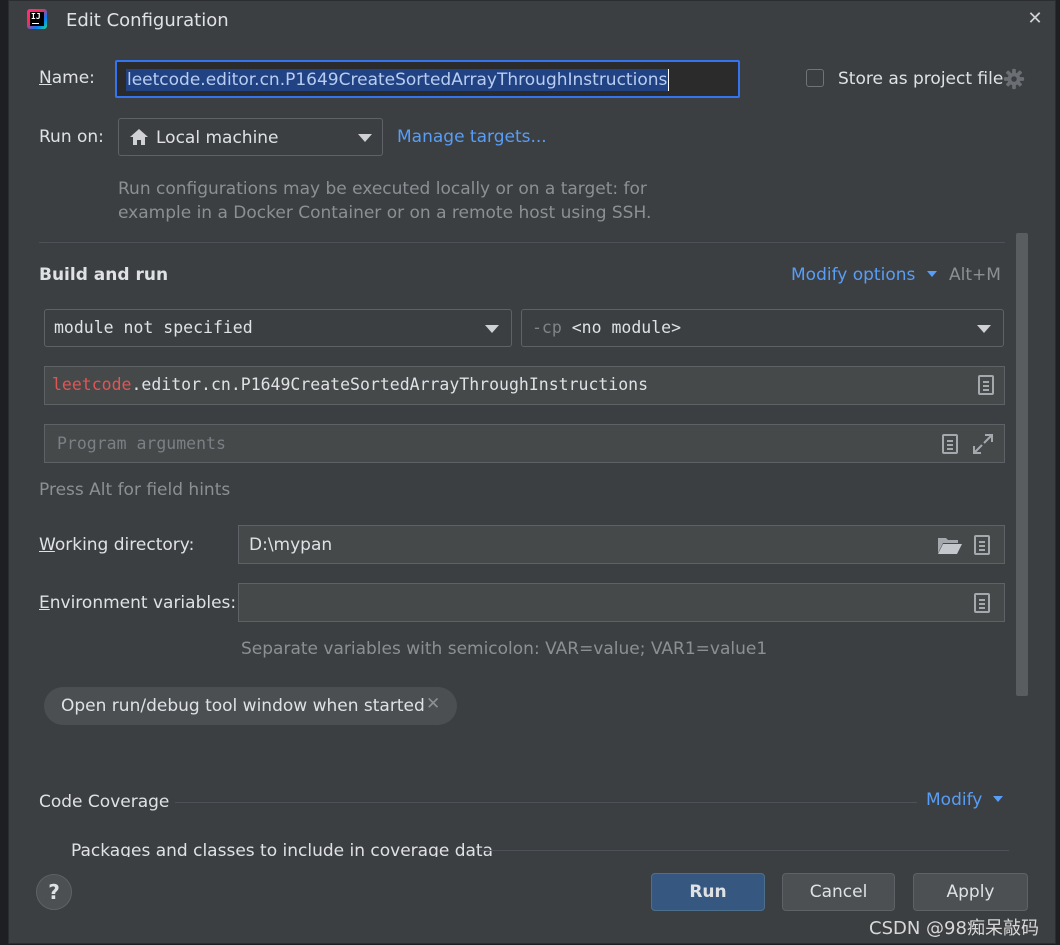 The width and height of the screenshot is (1060, 945). Describe the element at coordinates (815, 78) in the screenshot. I see `store-as-project-file-checkbox` at that location.